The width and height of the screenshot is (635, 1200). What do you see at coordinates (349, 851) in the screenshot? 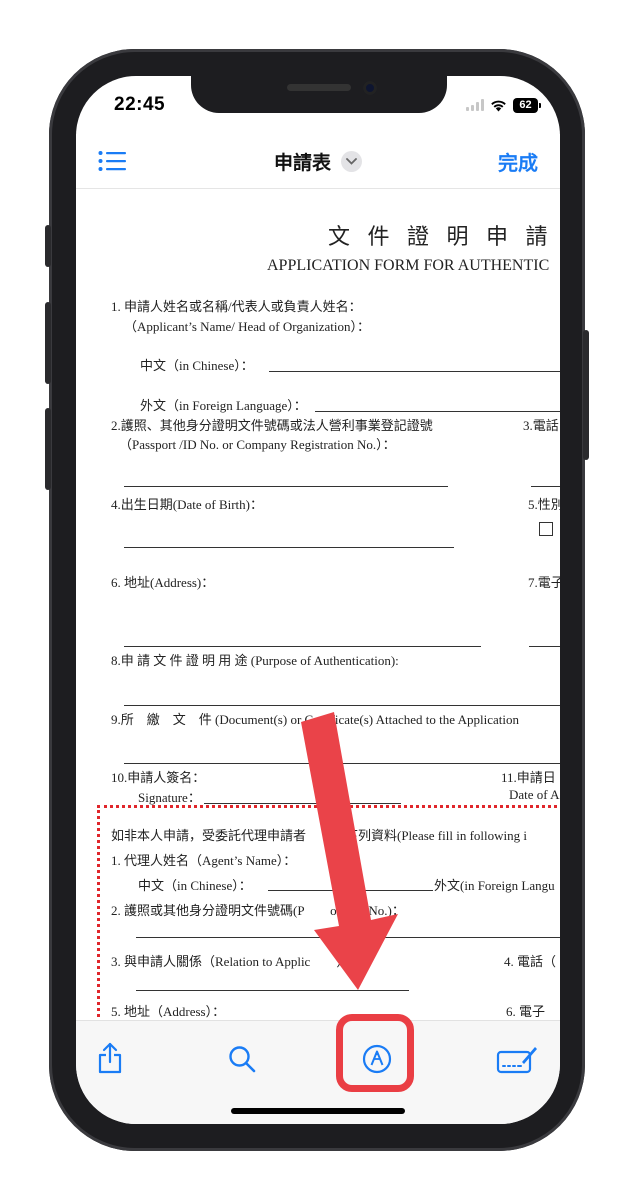
I see `tutorial-arrow` at bounding box center [349, 851].